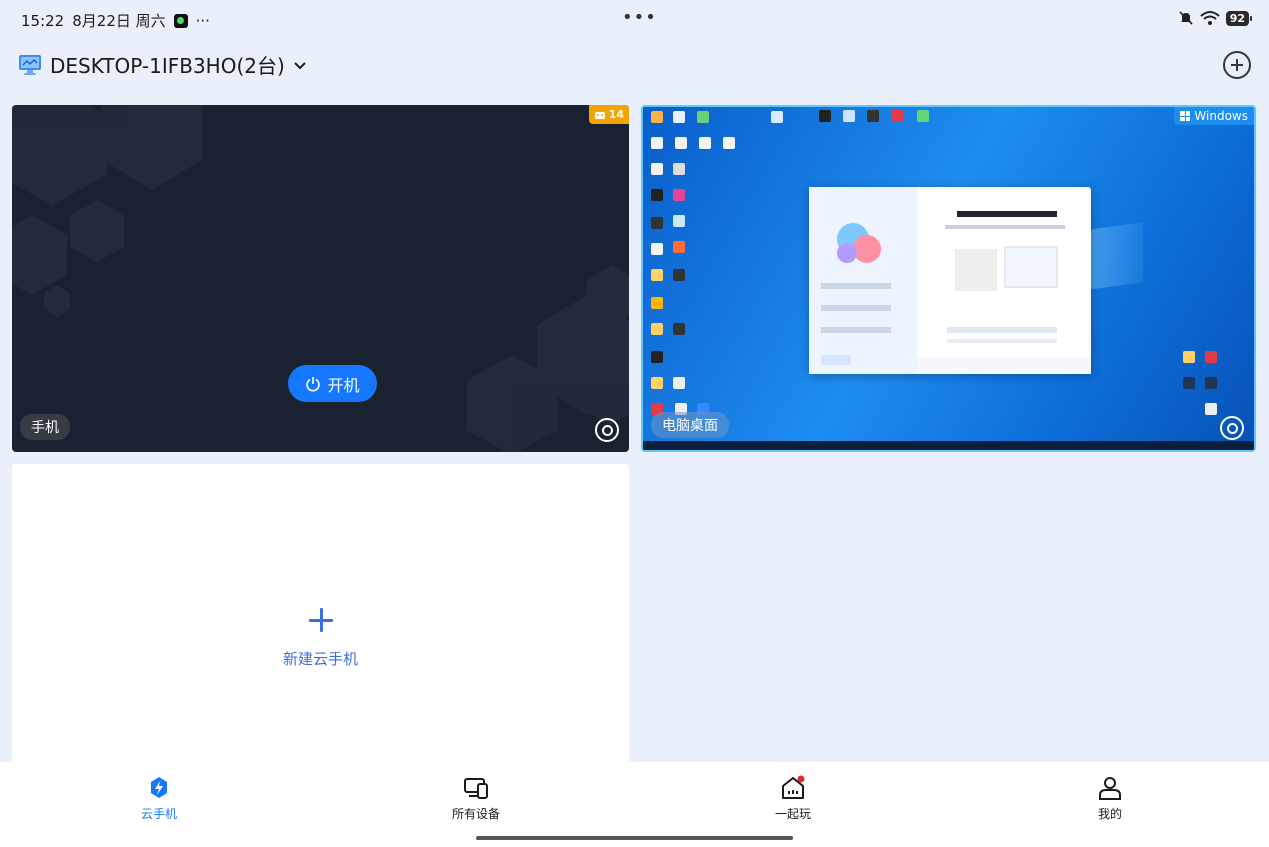  I want to click on device-title: DESKTOP-1IFB3HO(2台), so click(167, 66).